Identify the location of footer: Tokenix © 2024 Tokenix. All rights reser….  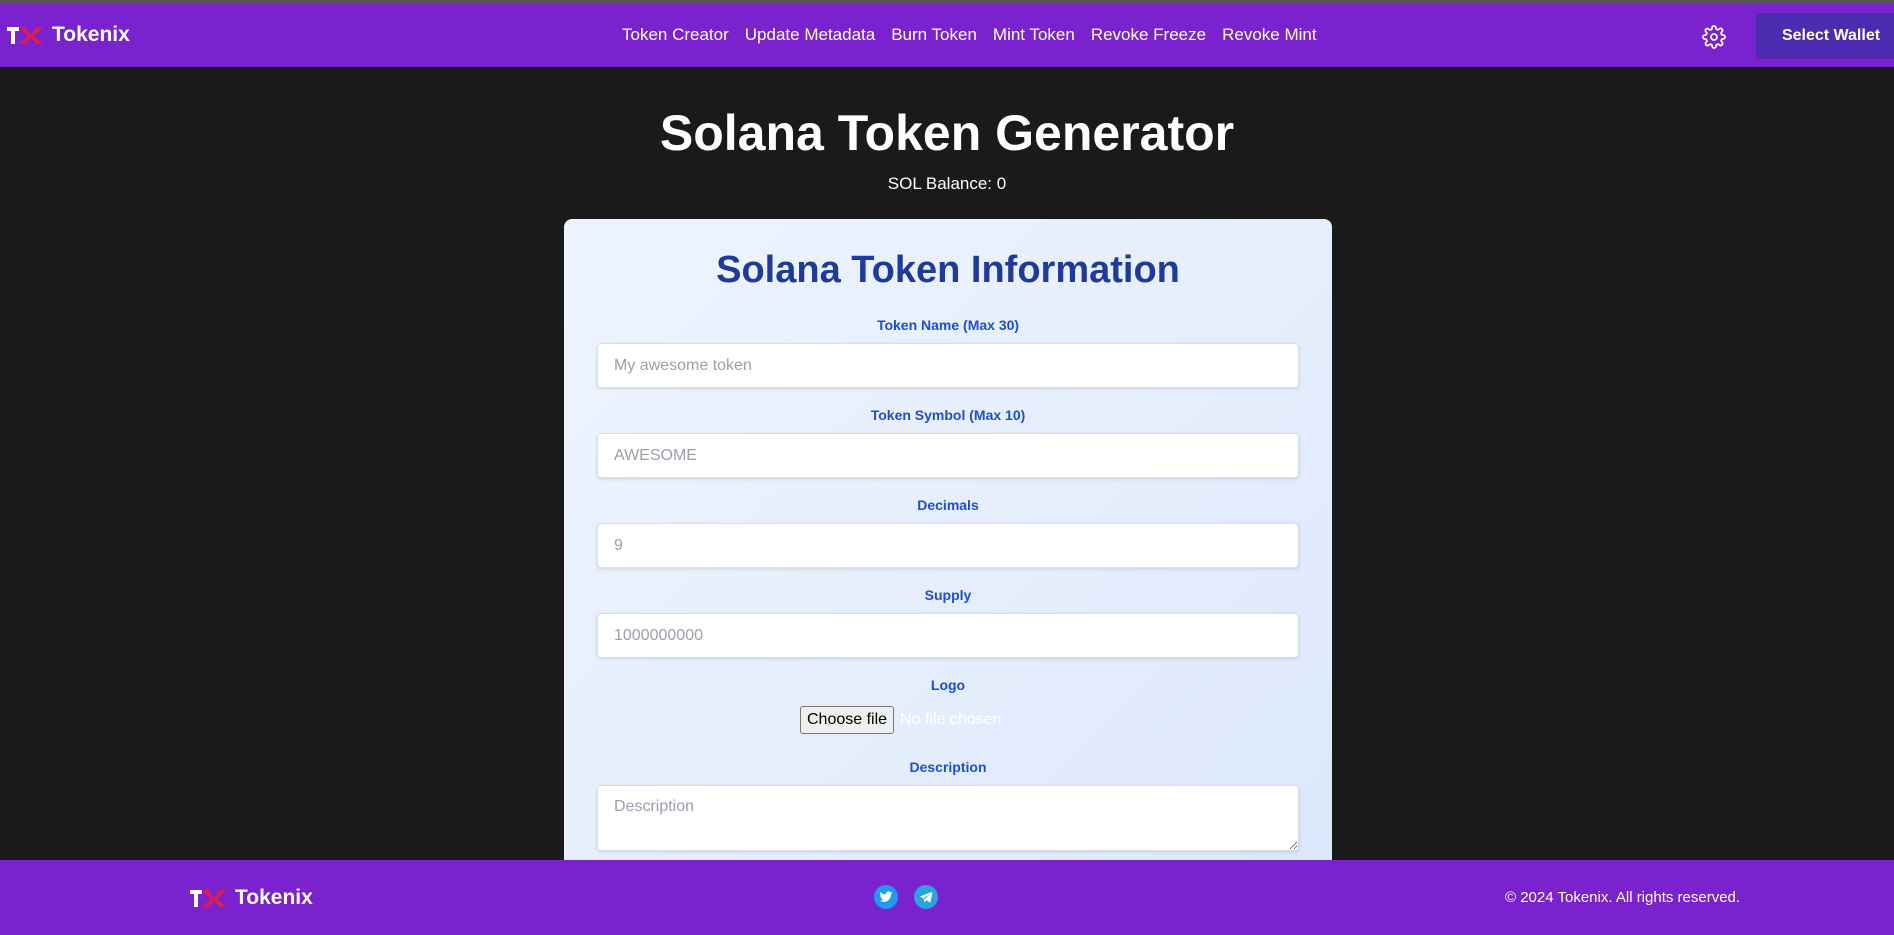
(947, 897).